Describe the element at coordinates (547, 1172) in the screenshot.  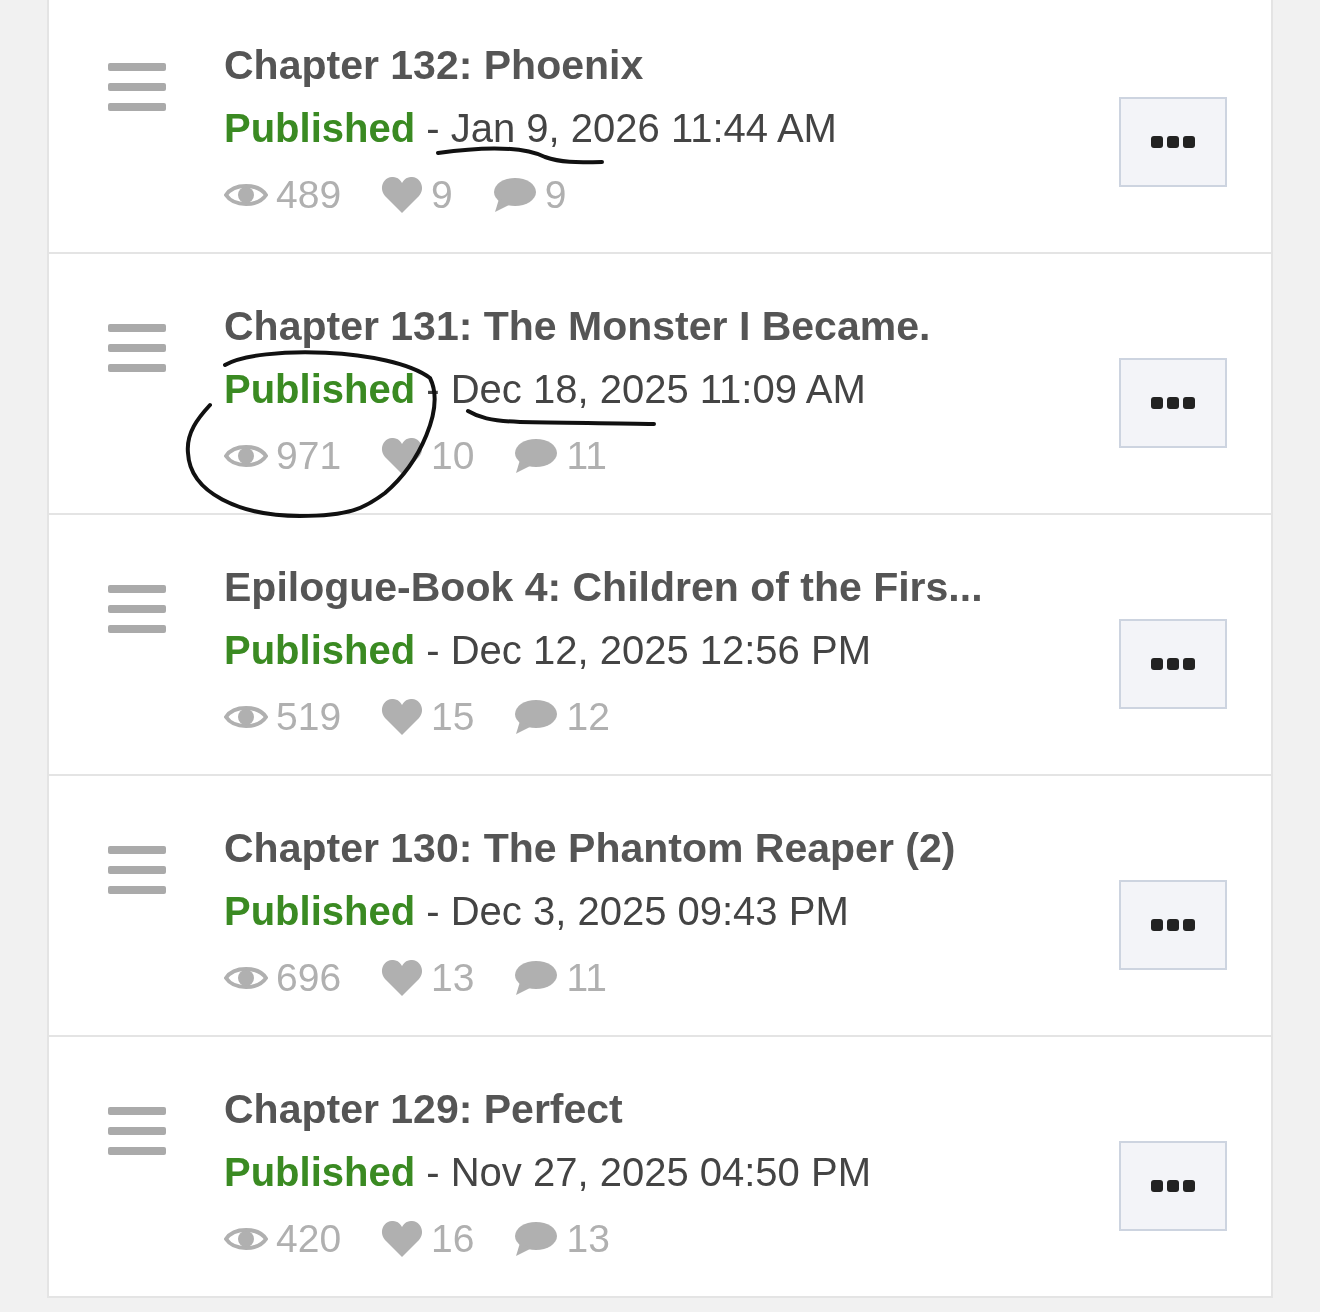
I see `publish-status: Published - Nov 27, 2025 04:50 PM` at that location.